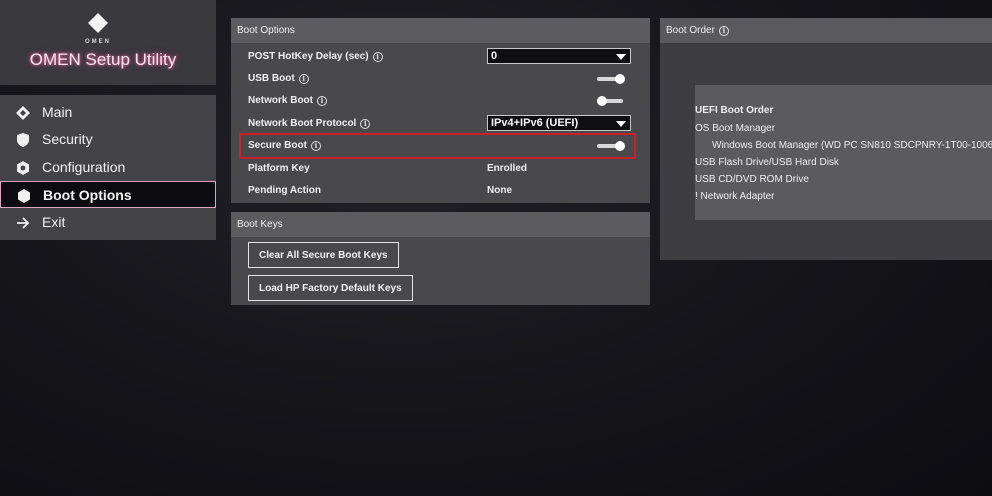 Image resolution: width=992 pixels, height=496 pixels. Describe the element at coordinates (67, 139) in the screenshot. I see `nav-item-label: Security` at that location.